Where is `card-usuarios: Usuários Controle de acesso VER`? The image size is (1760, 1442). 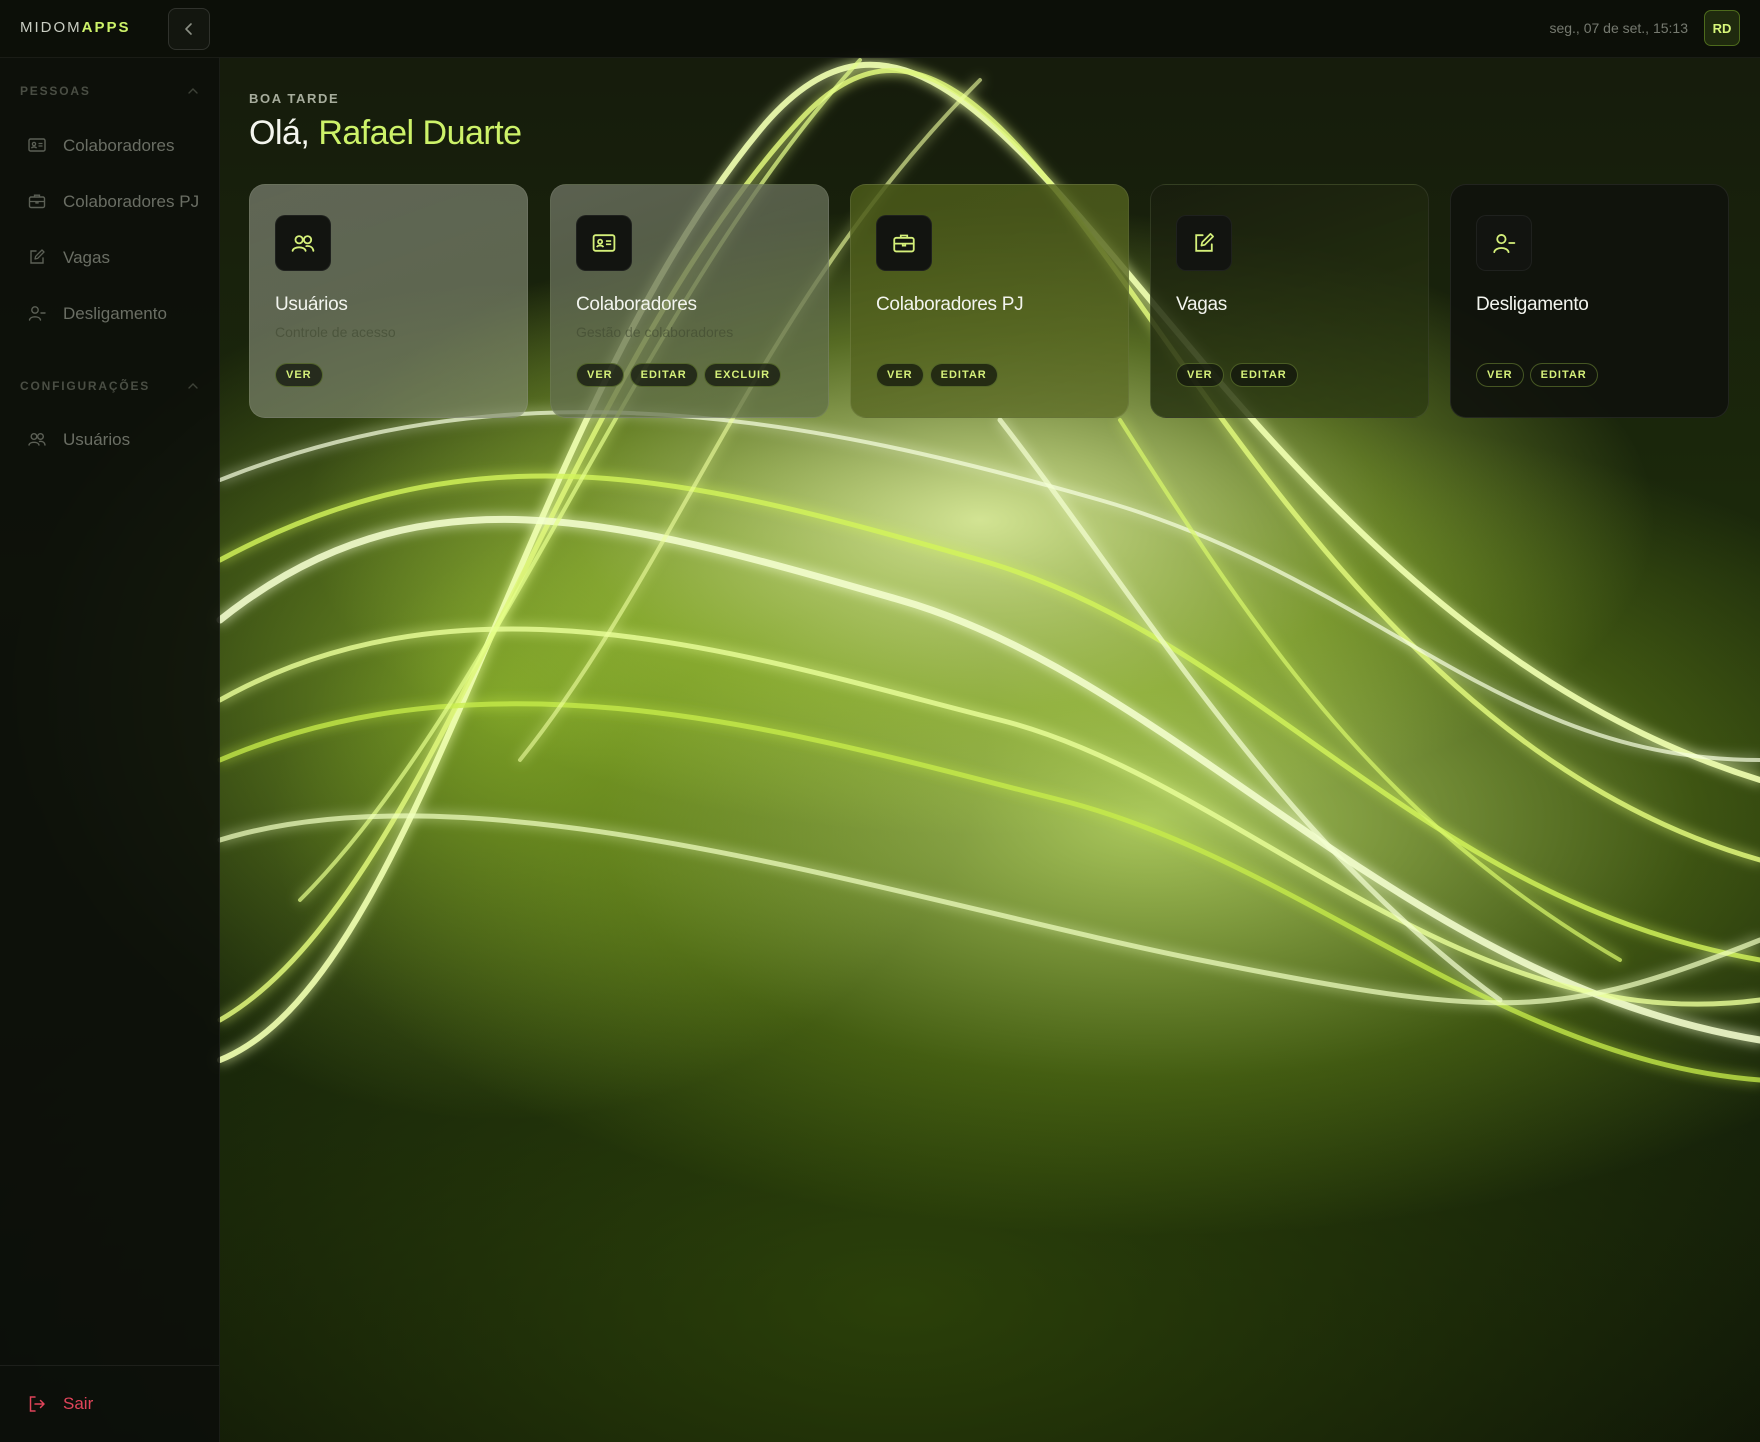
card-usuarios: Usuários Controle de acesso VER is located at coordinates (388, 301).